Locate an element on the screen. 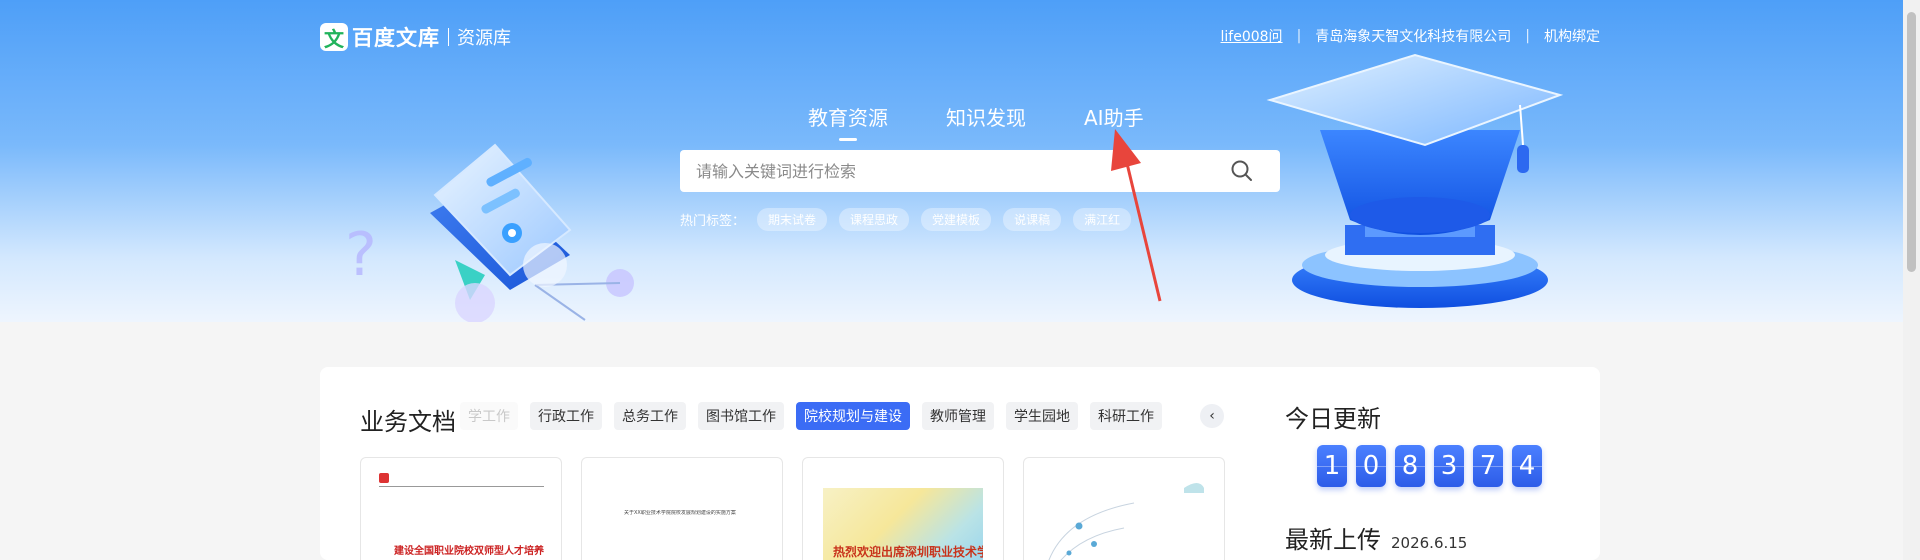  document-card is located at coordinates (1124, 508).